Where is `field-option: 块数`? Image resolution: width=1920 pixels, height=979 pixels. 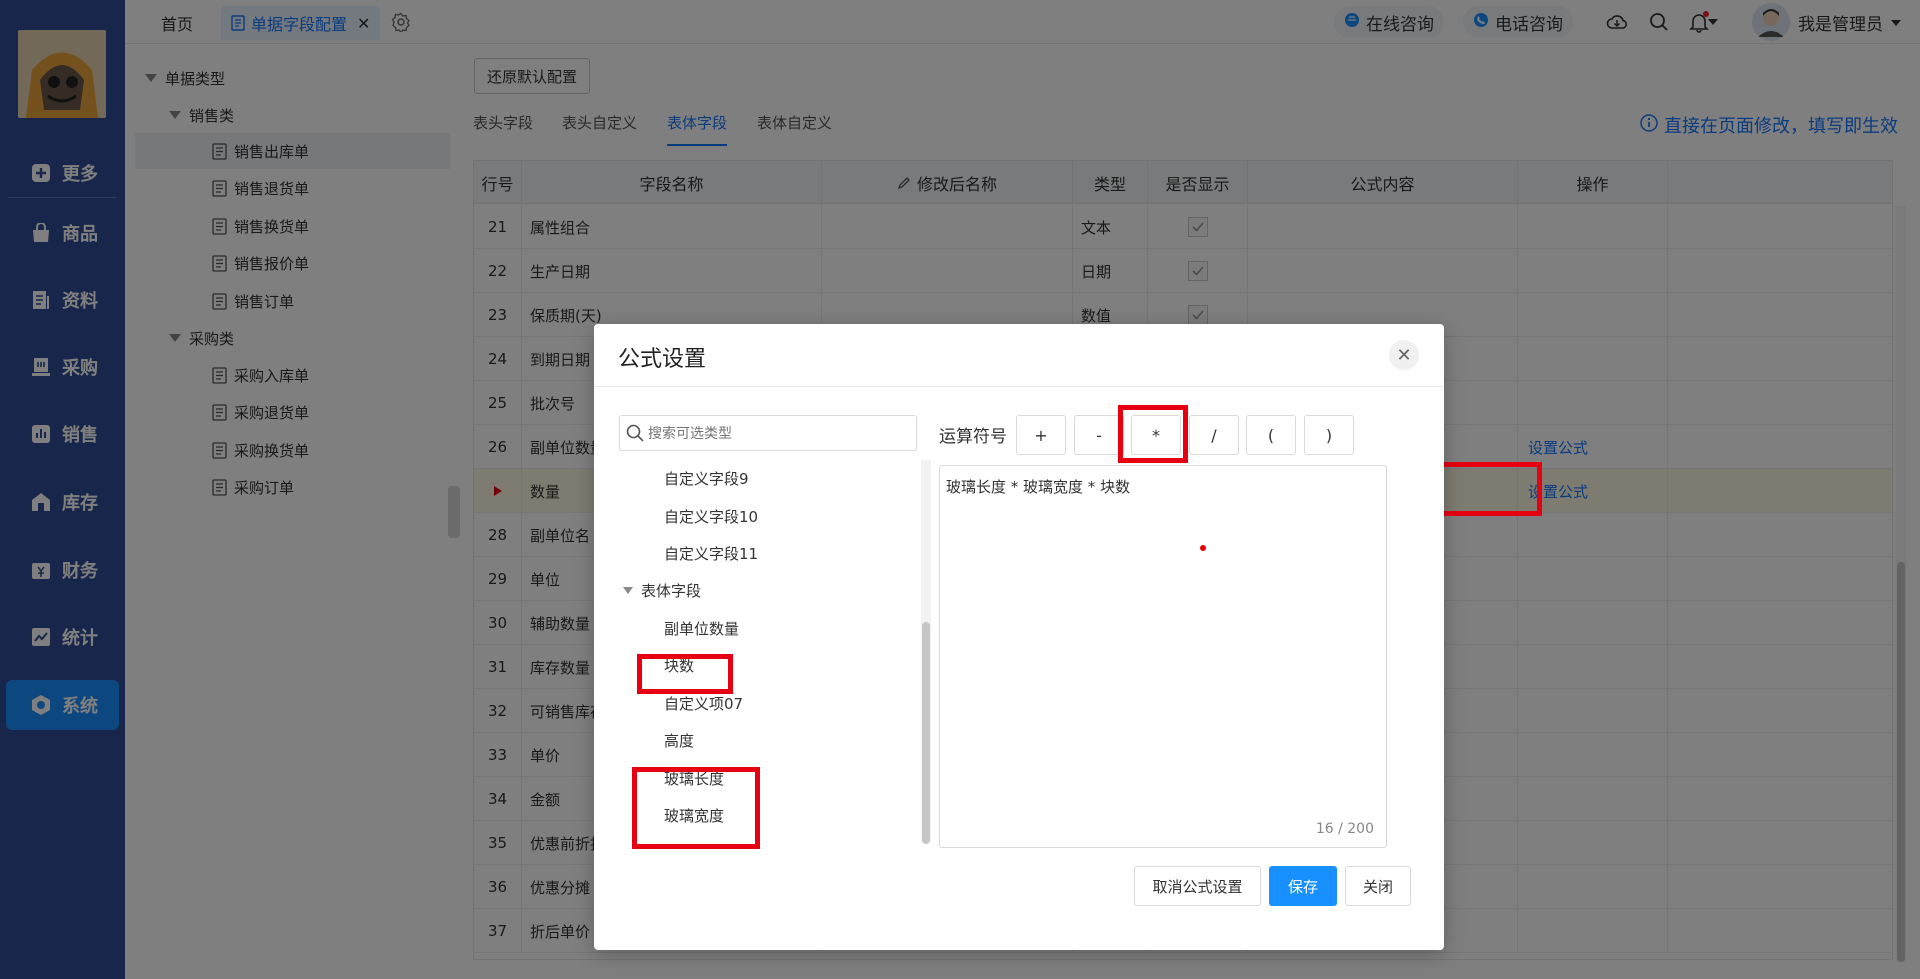
field-option: 块数 is located at coordinates (679, 665).